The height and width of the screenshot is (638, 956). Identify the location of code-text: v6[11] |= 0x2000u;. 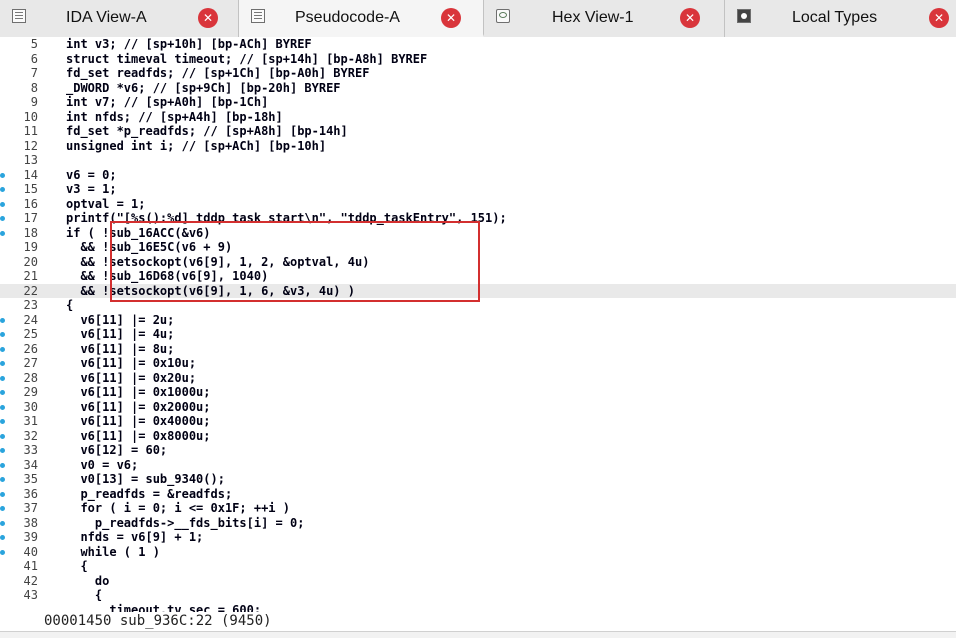
(138, 407).